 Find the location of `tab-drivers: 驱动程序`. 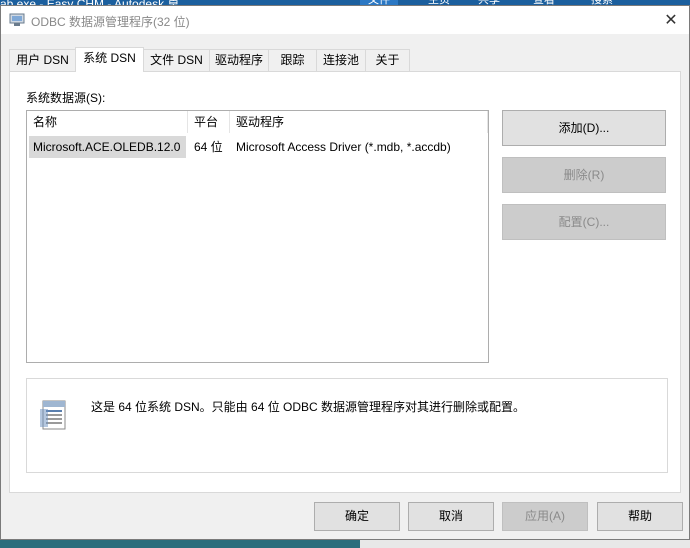

tab-drivers: 驱动程序 is located at coordinates (239, 60).